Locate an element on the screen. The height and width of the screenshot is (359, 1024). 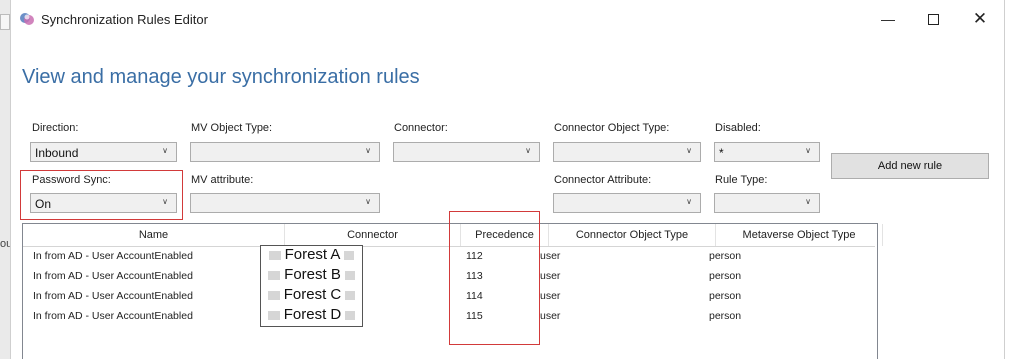
column-header-connector-object-type: Connector Object Type is located at coordinates (632, 235).